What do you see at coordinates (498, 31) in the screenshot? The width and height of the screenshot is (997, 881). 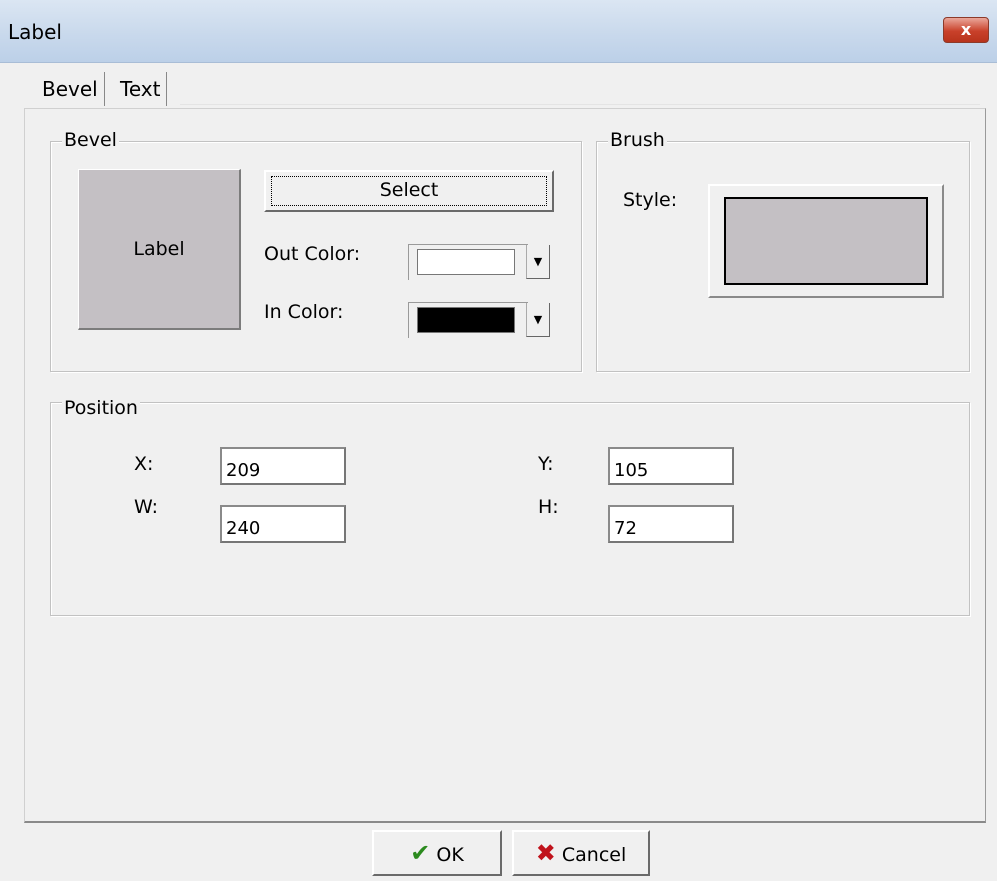 I see `title-bar` at bounding box center [498, 31].